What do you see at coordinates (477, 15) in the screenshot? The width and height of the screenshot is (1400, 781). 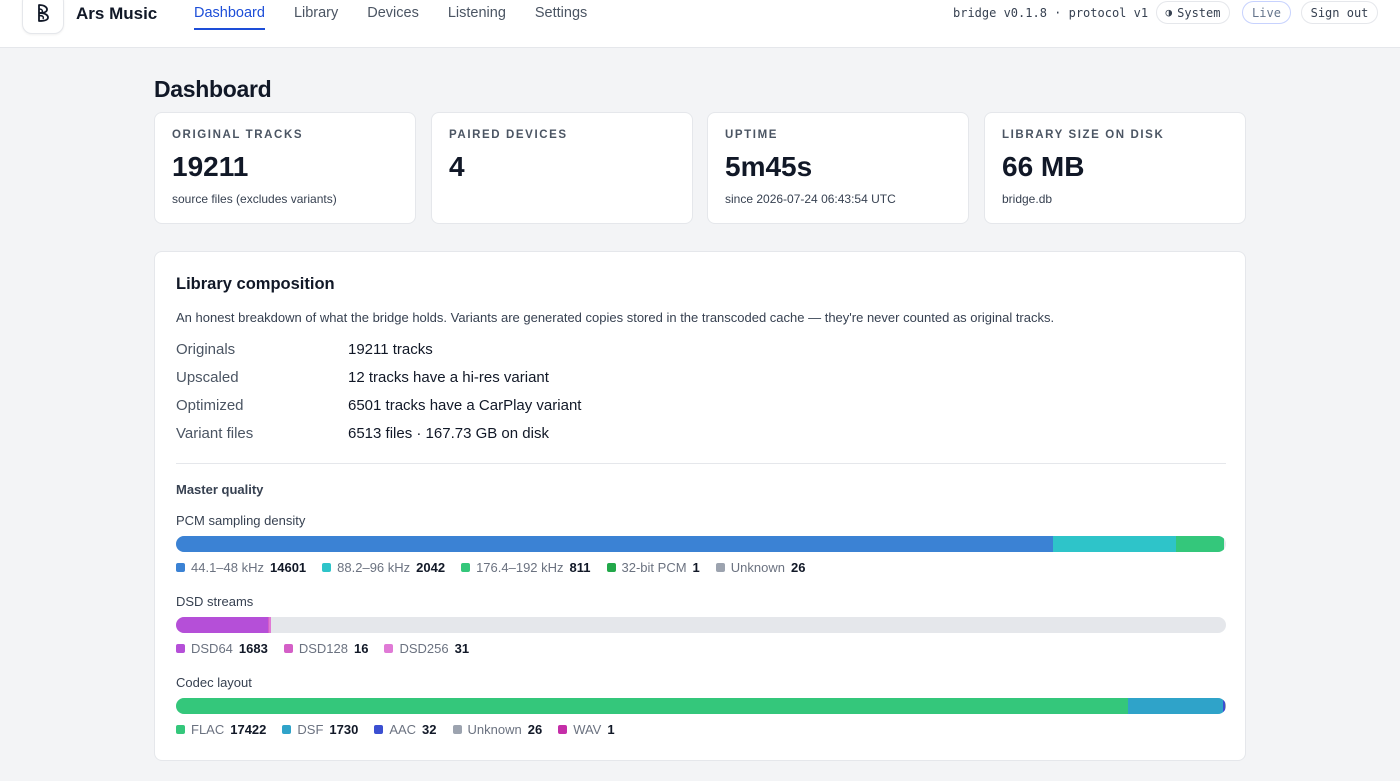 I see `nav-listening: Listening` at bounding box center [477, 15].